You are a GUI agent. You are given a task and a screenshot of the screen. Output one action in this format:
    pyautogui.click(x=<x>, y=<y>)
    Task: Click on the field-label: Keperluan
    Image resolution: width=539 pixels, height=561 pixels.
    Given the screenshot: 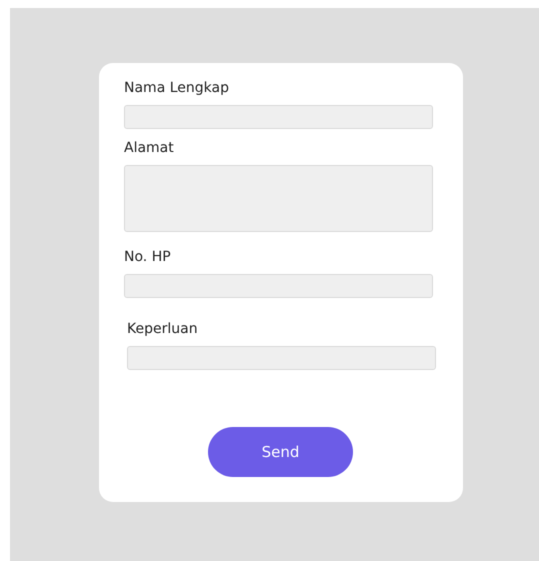 What is the action you would take?
    pyautogui.click(x=163, y=329)
    